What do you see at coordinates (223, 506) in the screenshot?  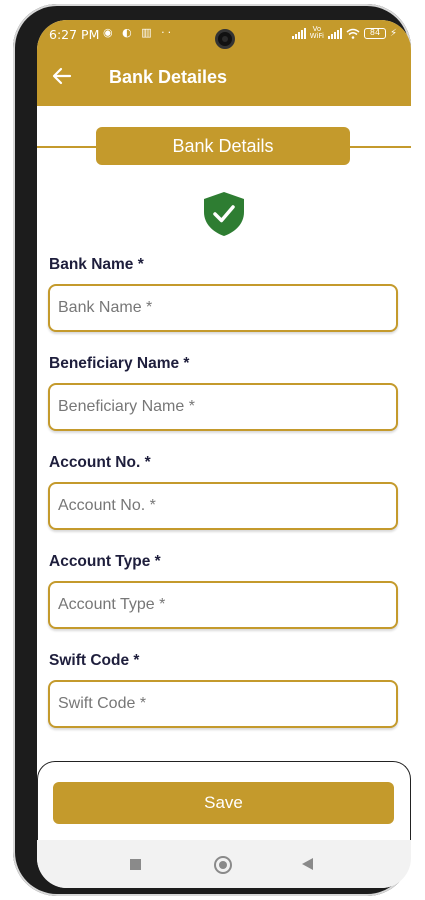 I see `account-no-input` at bounding box center [223, 506].